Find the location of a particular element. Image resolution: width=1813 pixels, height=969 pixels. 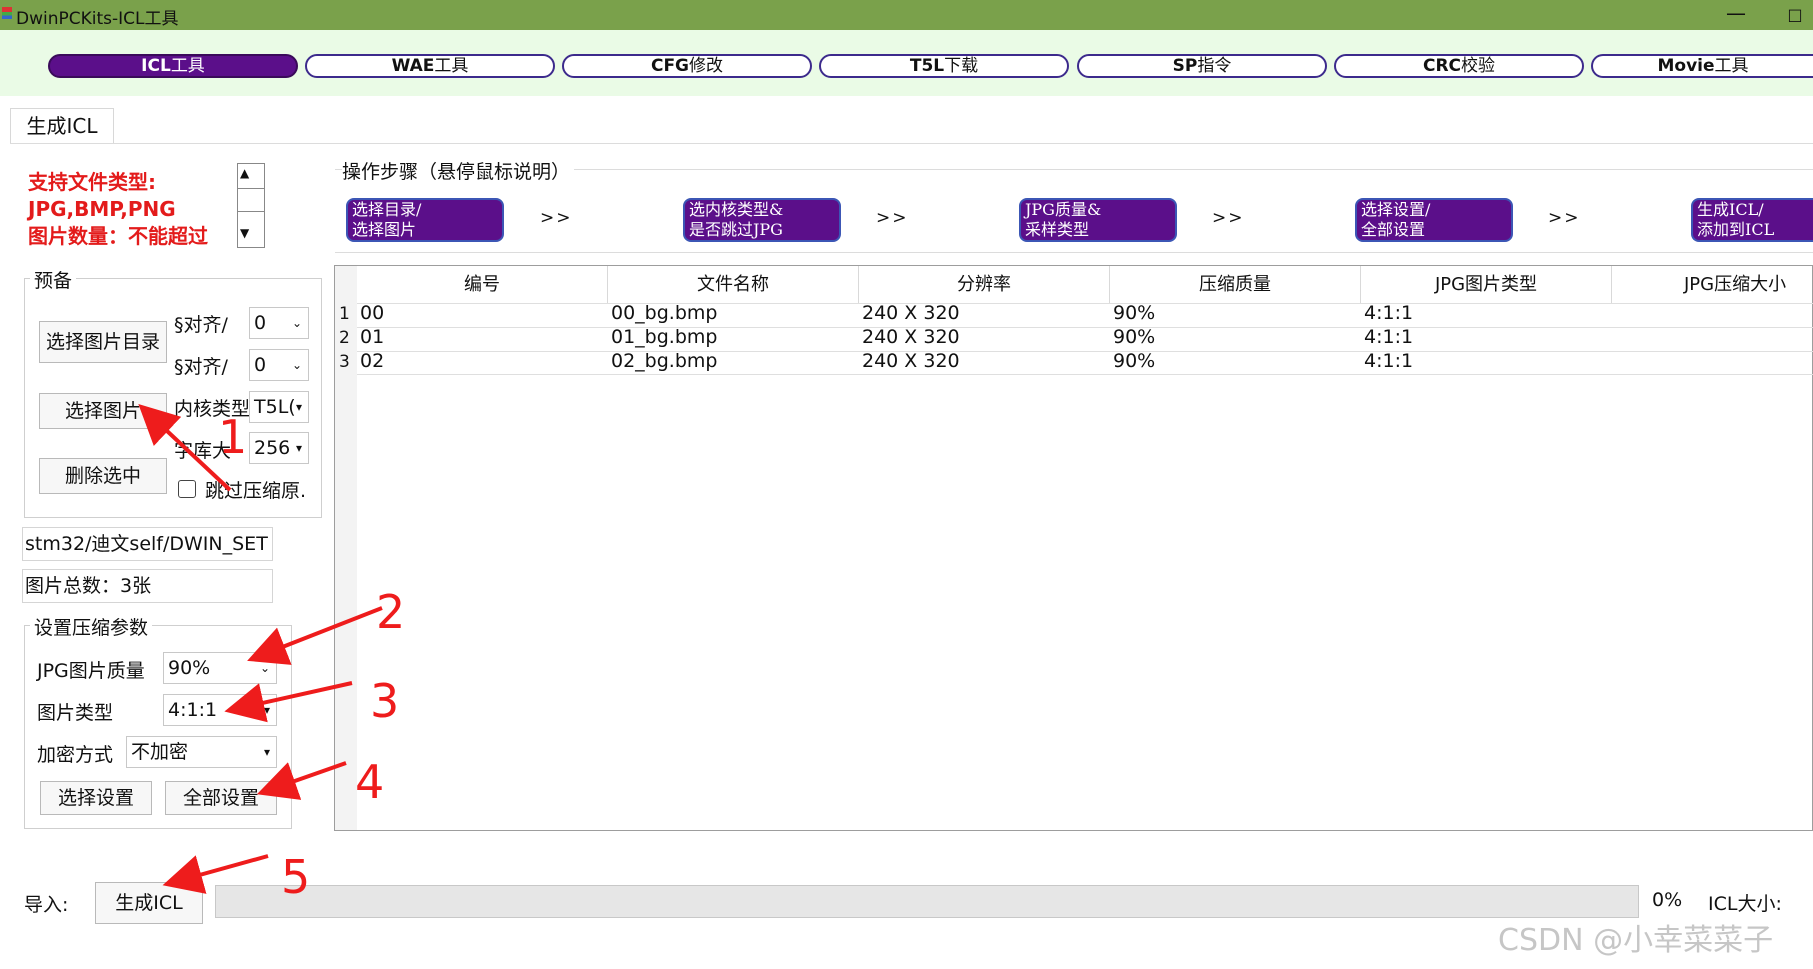

annotation-layer is located at coordinates (260, 649).